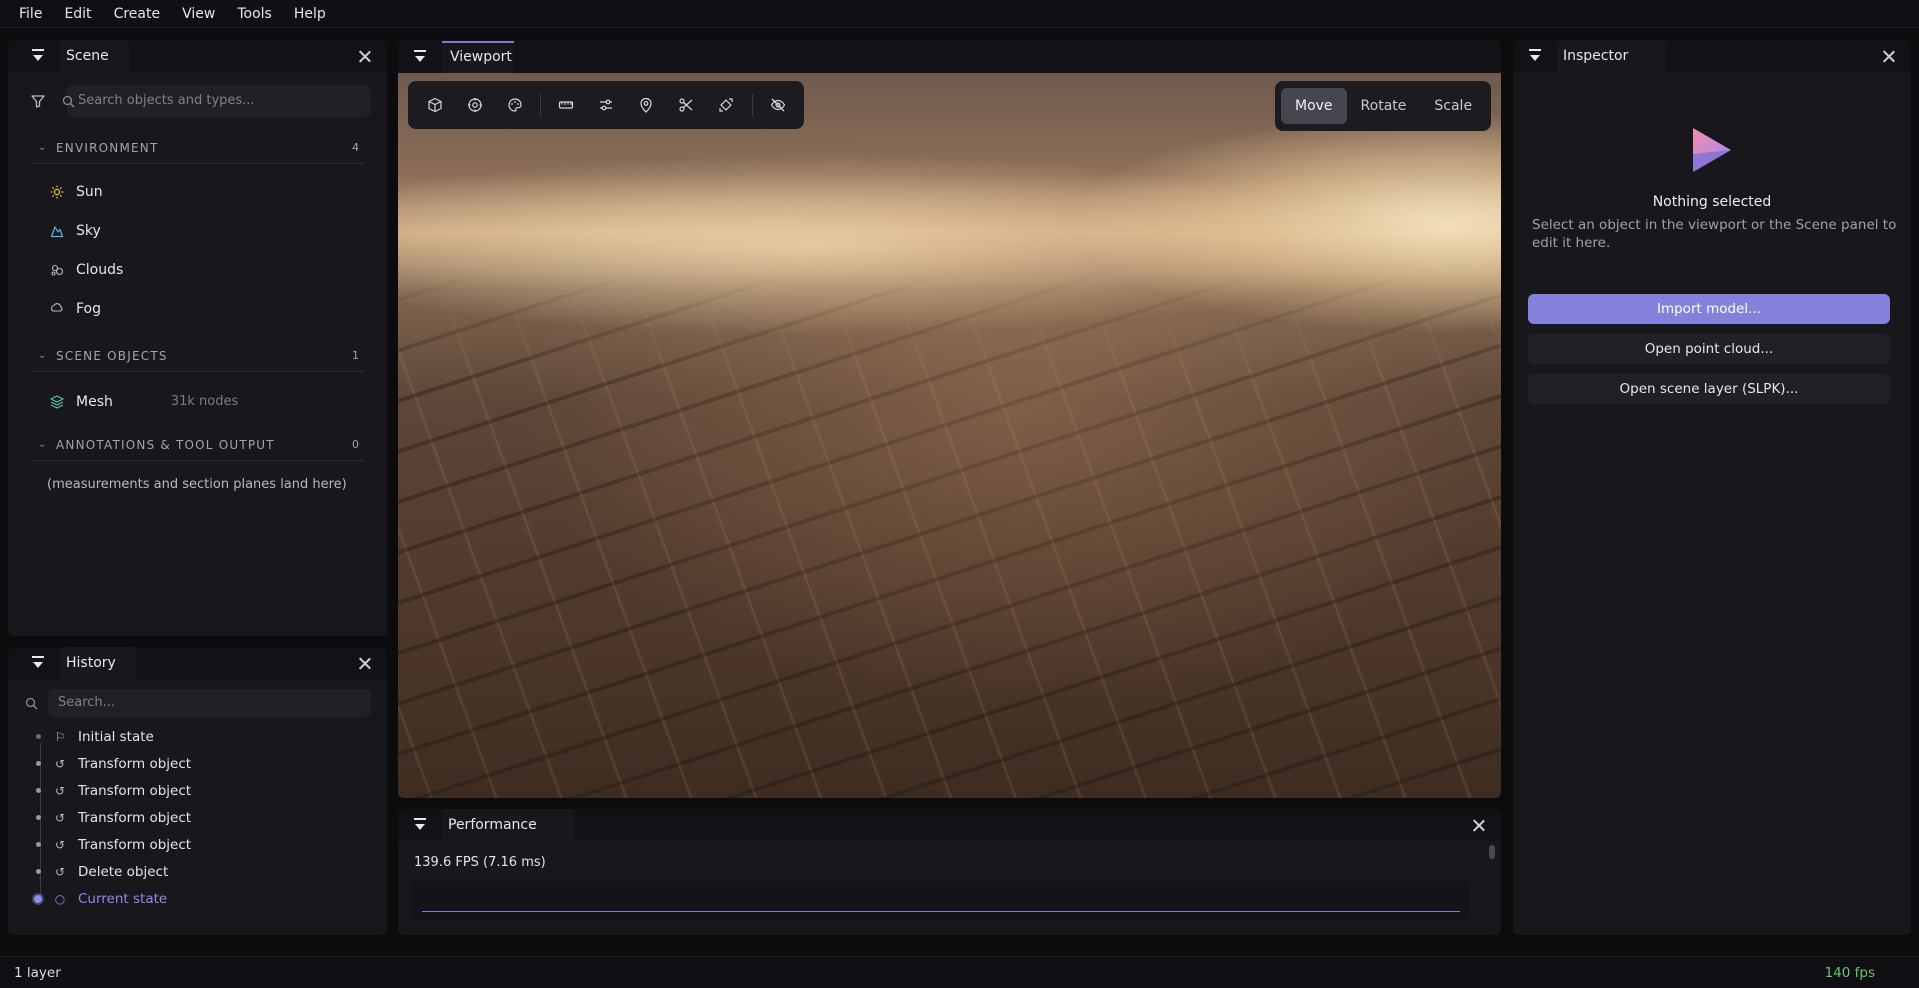  Describe the element at coordinates (123, 898) in the screenshot. I see `history-item-label: Current state` at that location.